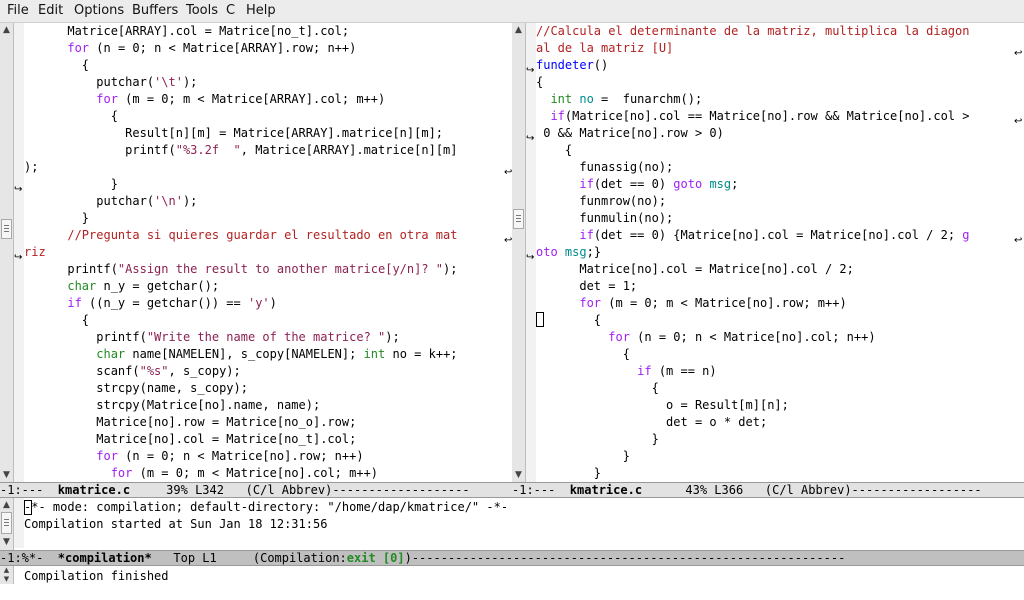  Describe the element at coordinates (89, 201) in the screenshot. I see `code-token: putchar(` at that location.